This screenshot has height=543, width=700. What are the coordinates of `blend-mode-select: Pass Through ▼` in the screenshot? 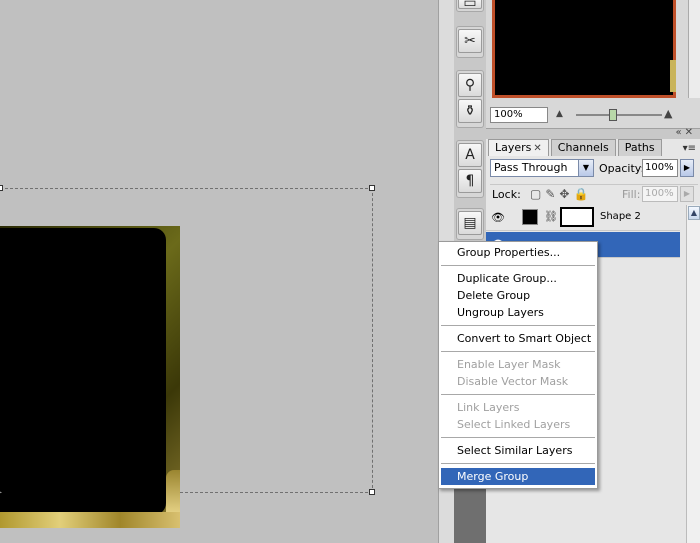 It's located at (542, 168).